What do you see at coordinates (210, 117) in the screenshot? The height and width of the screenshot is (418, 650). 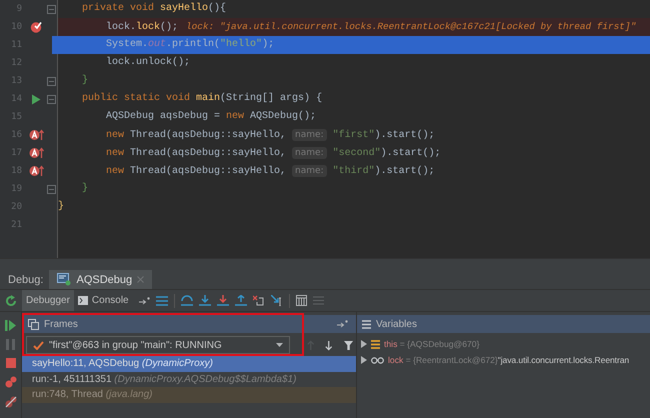 I see `code-text: AQSDebug aqsDebug = new AQSDebug();` at bounding box center [210, 117].